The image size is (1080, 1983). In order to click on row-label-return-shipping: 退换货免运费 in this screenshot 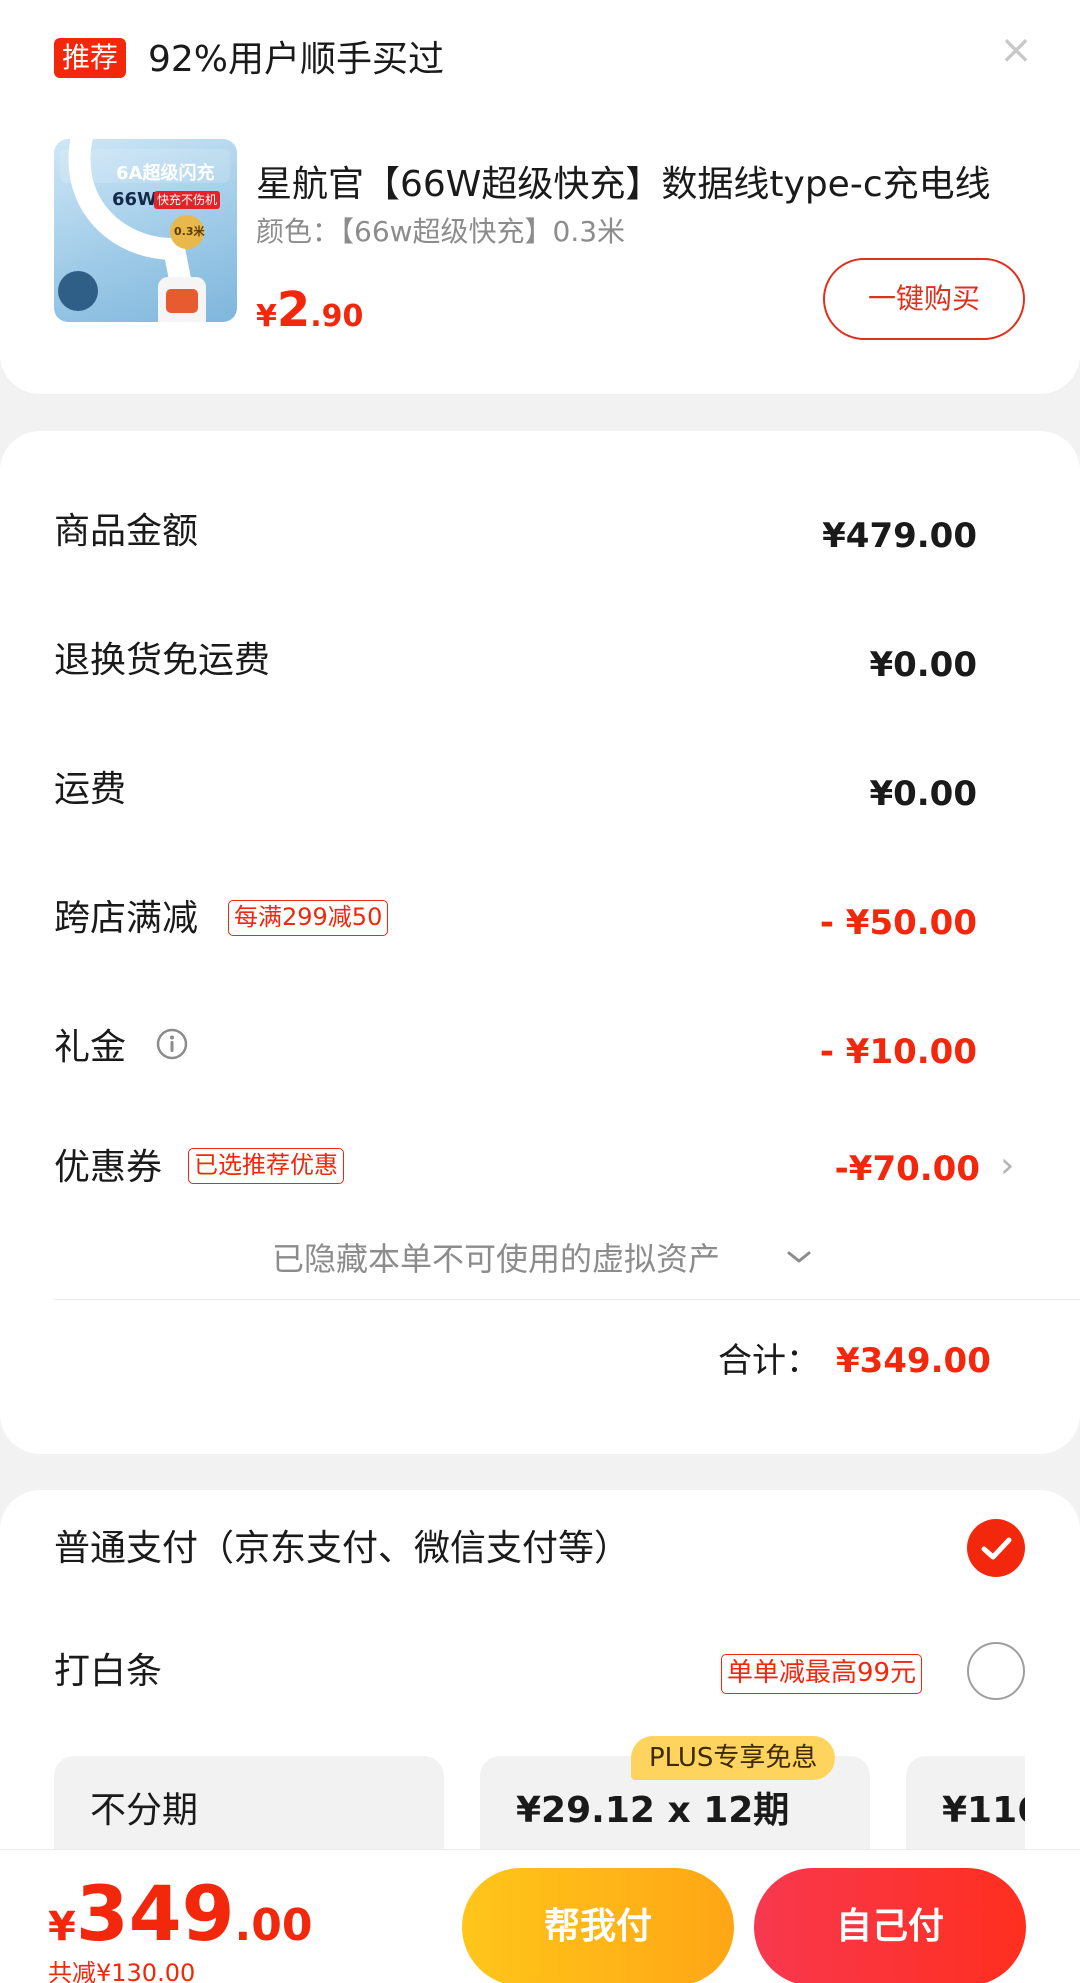, I will do `click(162, 660)`.